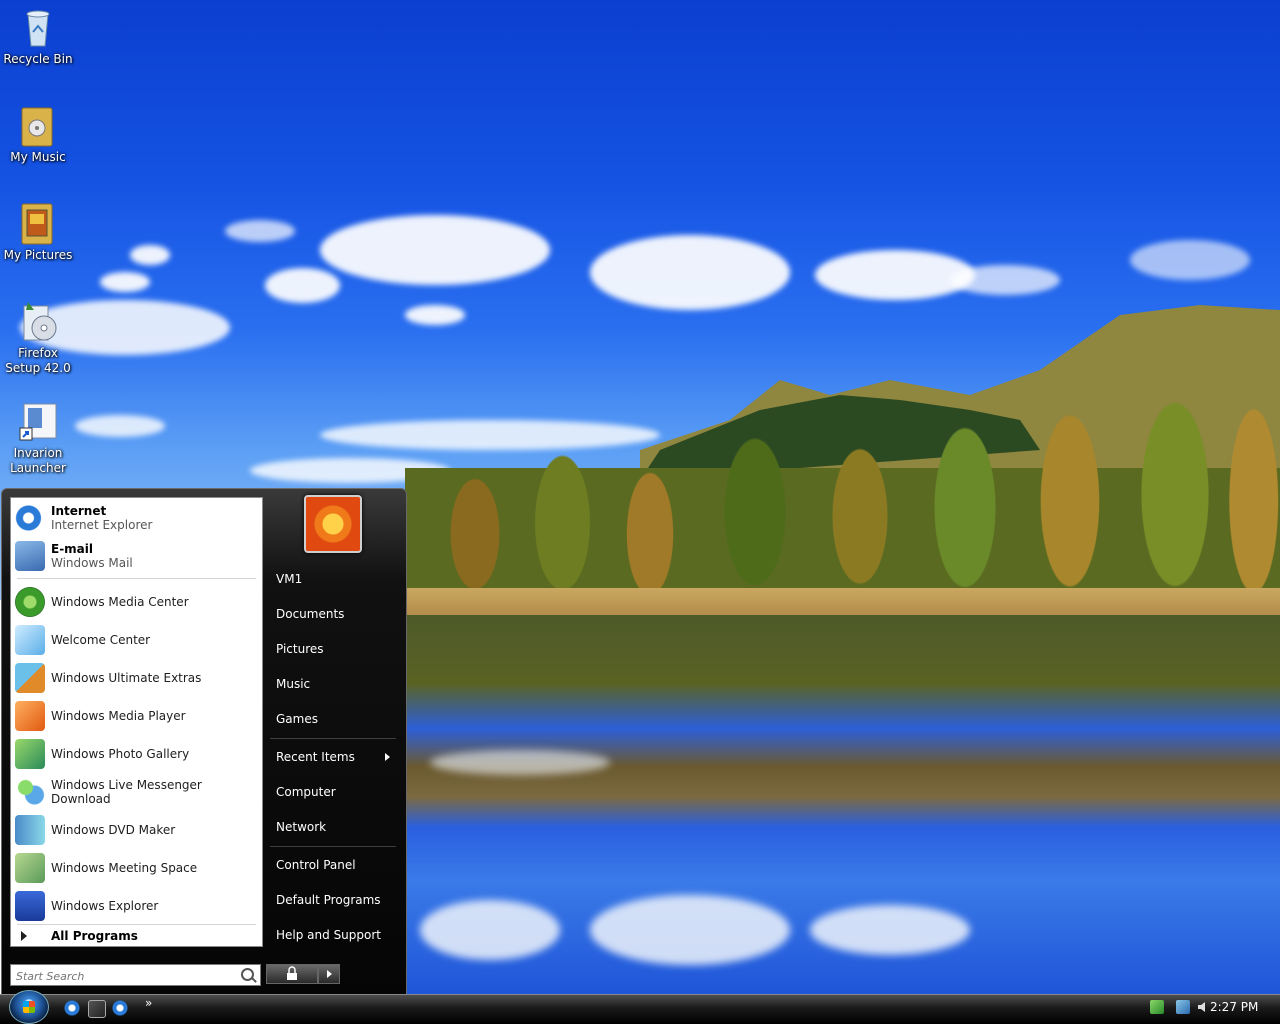 Image resolution: width=1280 pixels, height=1024 pixels. What do you see at coordinates (136, 578) in the screenshot?
I see `pinned-separator` at bounding box center [136, 578].